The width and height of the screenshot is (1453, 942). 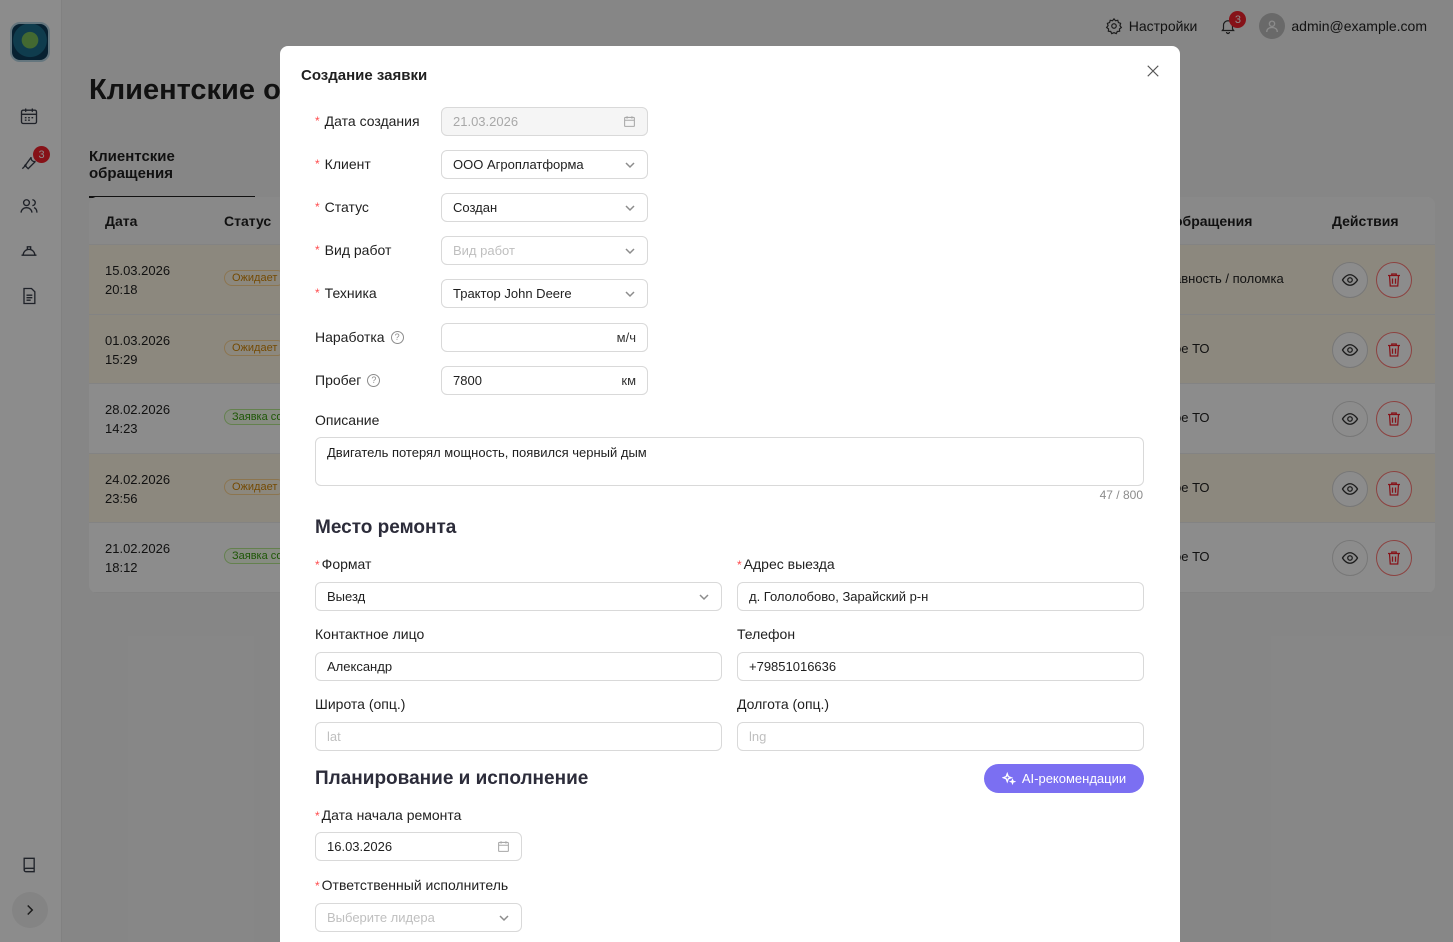 I want to click on status-select: Создан, so click(x=544, y=207).